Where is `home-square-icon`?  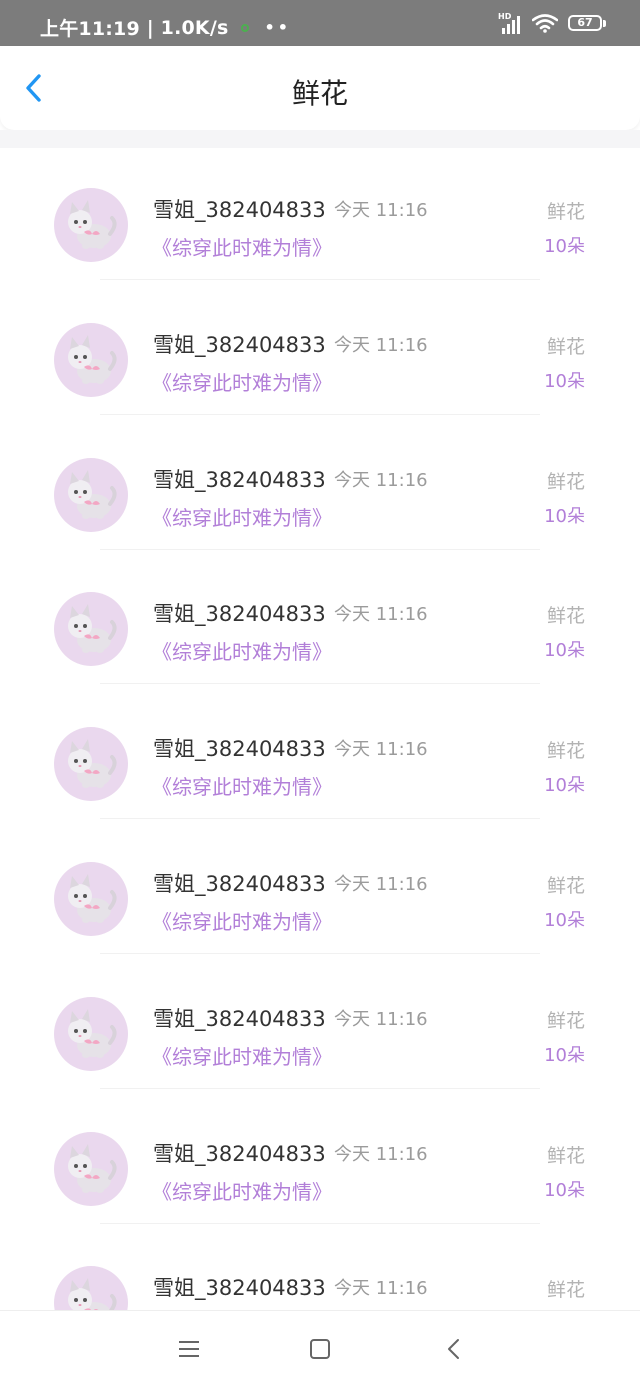
home-square-icon is located at coordinates (320, 1349).